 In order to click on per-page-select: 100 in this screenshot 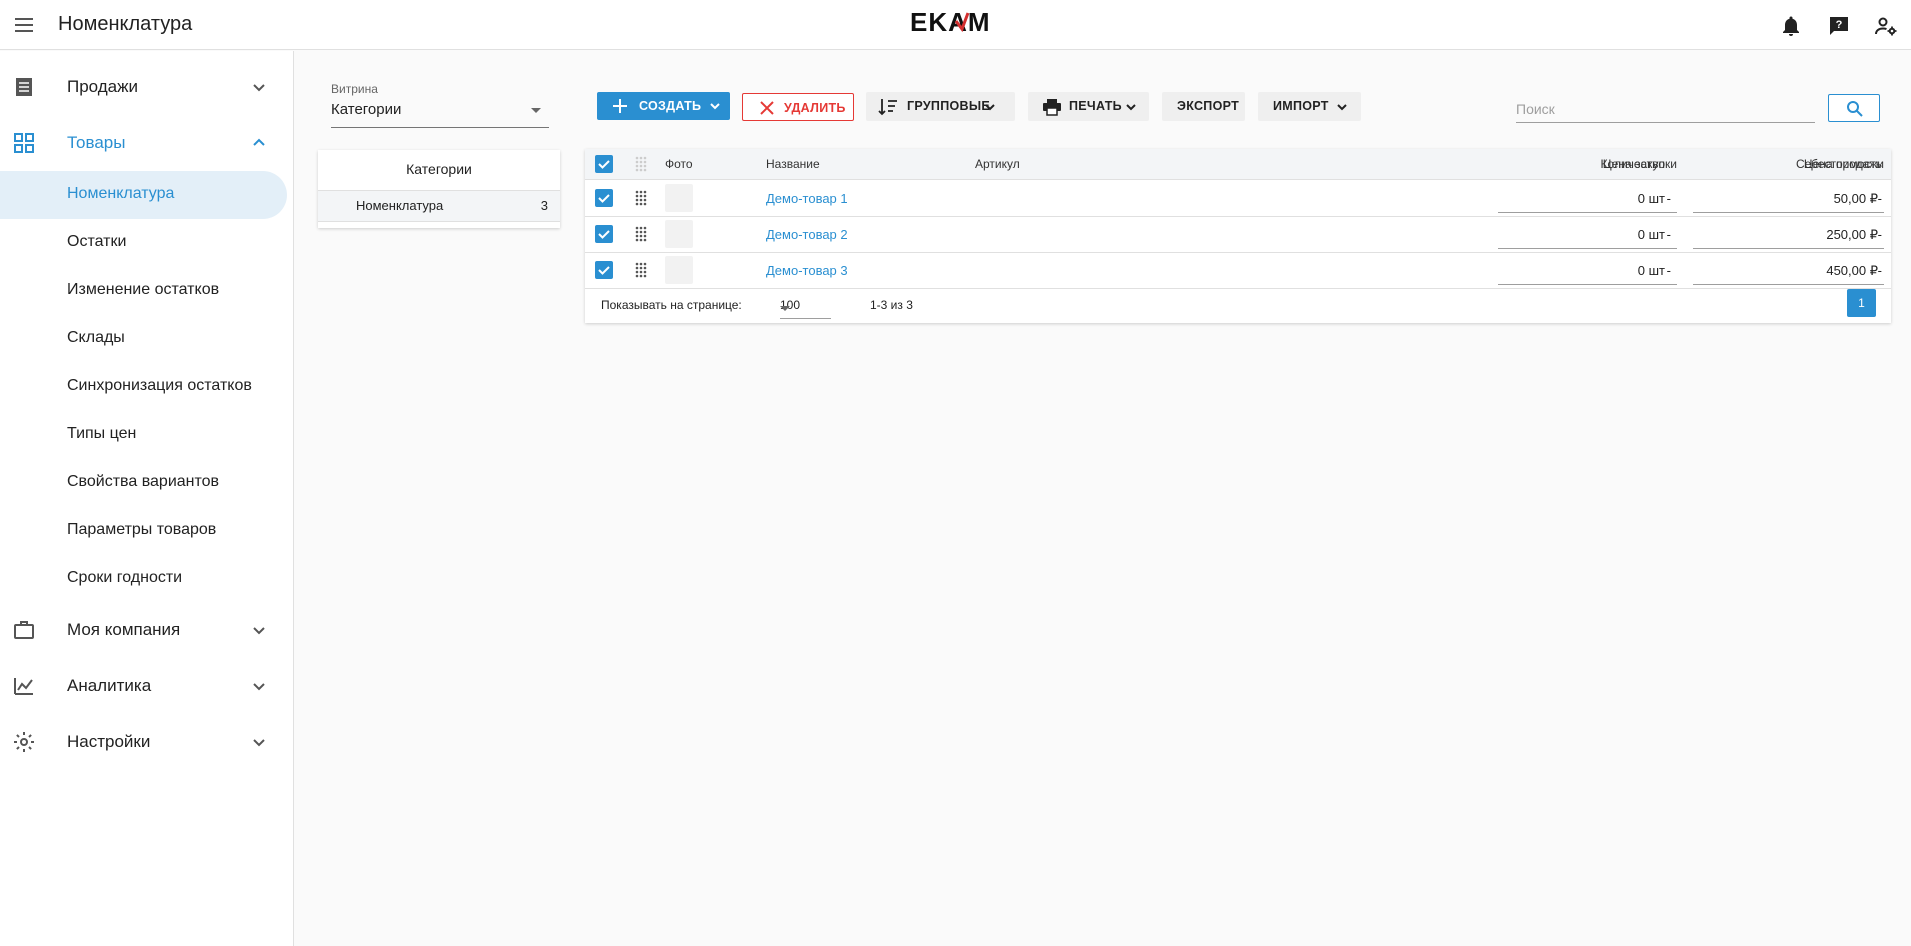, I will do `click(805, 306)`.